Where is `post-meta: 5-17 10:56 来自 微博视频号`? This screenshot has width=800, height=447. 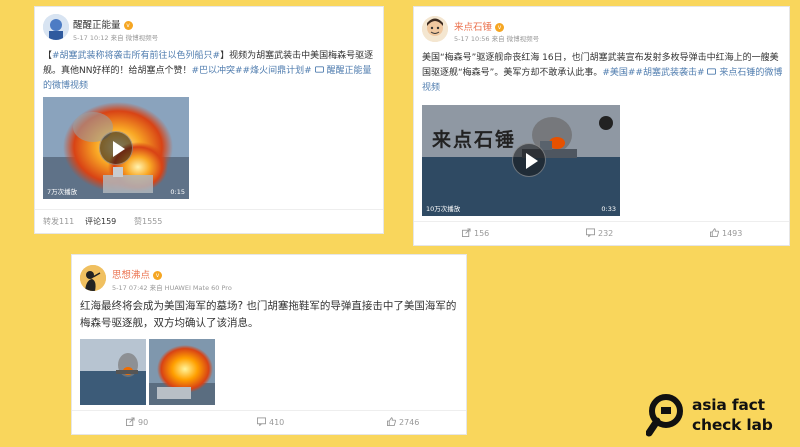
post-meta: 5-17 10:56 来自 微博视频号 is located at coordinates (497, 39).